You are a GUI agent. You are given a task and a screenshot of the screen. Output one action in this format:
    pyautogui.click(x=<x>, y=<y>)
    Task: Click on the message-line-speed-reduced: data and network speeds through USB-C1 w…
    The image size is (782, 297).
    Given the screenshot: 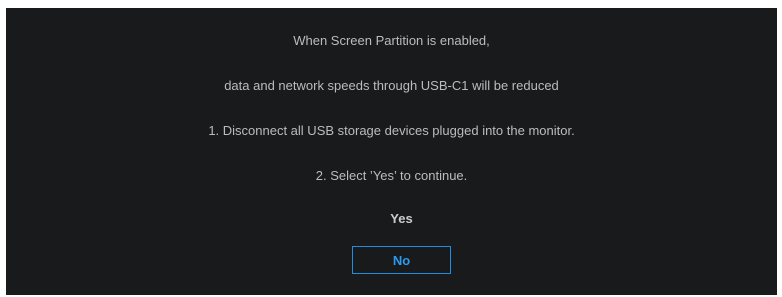 What is the action you would take?
    pyautogui.click(x=391, y=85)
    